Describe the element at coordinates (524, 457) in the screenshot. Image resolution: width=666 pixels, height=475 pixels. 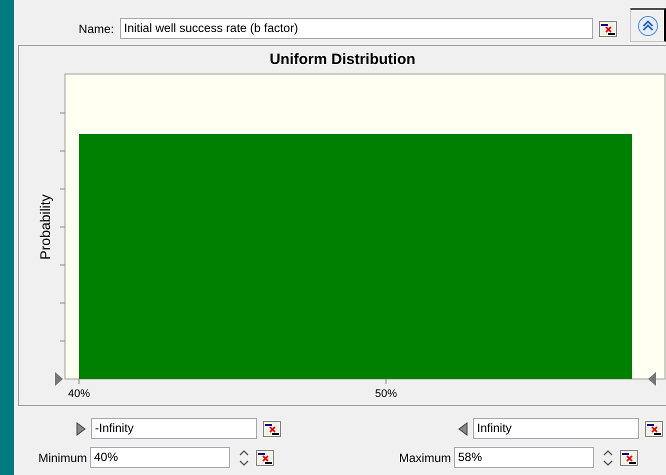
I see `value-field: 58%` at that location.